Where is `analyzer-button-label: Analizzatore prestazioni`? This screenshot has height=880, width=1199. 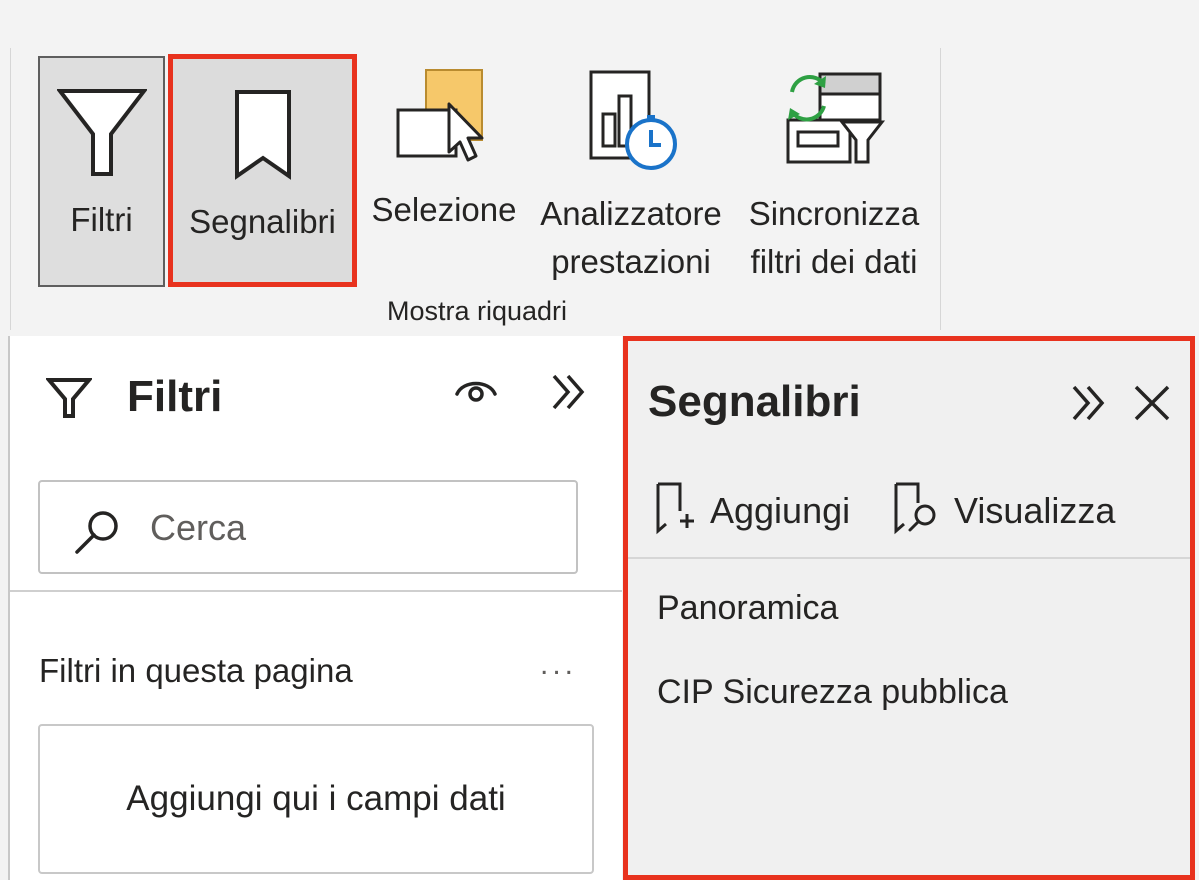 analyzer-button-label: Analizzatore prestazioni is located at coordinates (631, 238).